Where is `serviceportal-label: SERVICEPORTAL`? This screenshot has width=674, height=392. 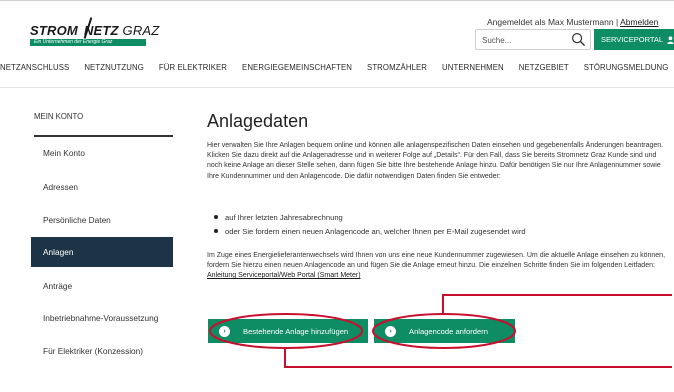
serviceportal-label: SERVICEPORTAL is located at coordinates (632, 39).